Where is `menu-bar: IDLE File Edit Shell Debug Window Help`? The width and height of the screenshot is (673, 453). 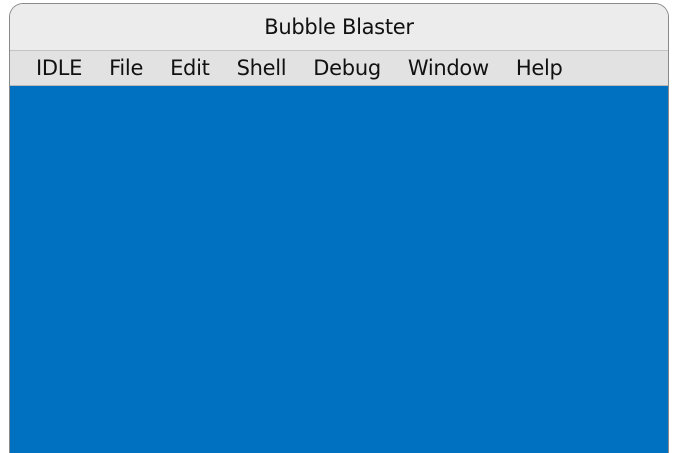 menu-bar: IDLE File Edit Shell Debug Window Help is located at coordinates (339, 68).